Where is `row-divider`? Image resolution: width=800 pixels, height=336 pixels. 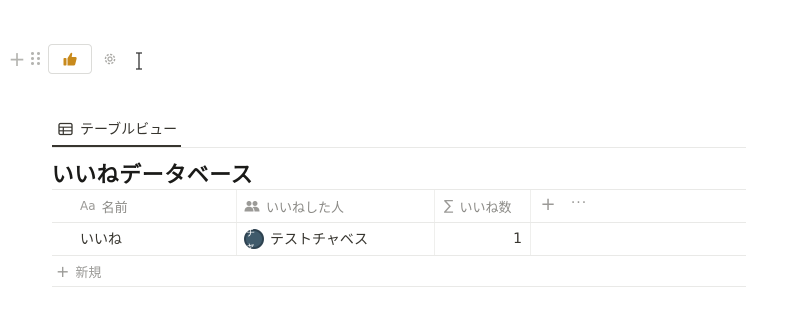 row-divider is located at coordinates (399, 255).